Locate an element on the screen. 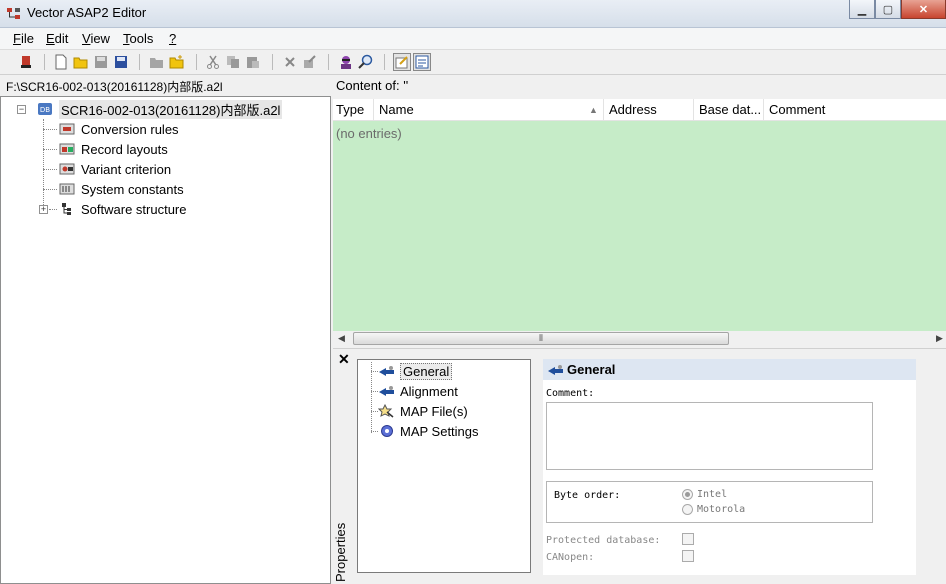 The height and width of the screenshot is (584, 946). variant-criterion-icon is located at coordinates (67, 169).